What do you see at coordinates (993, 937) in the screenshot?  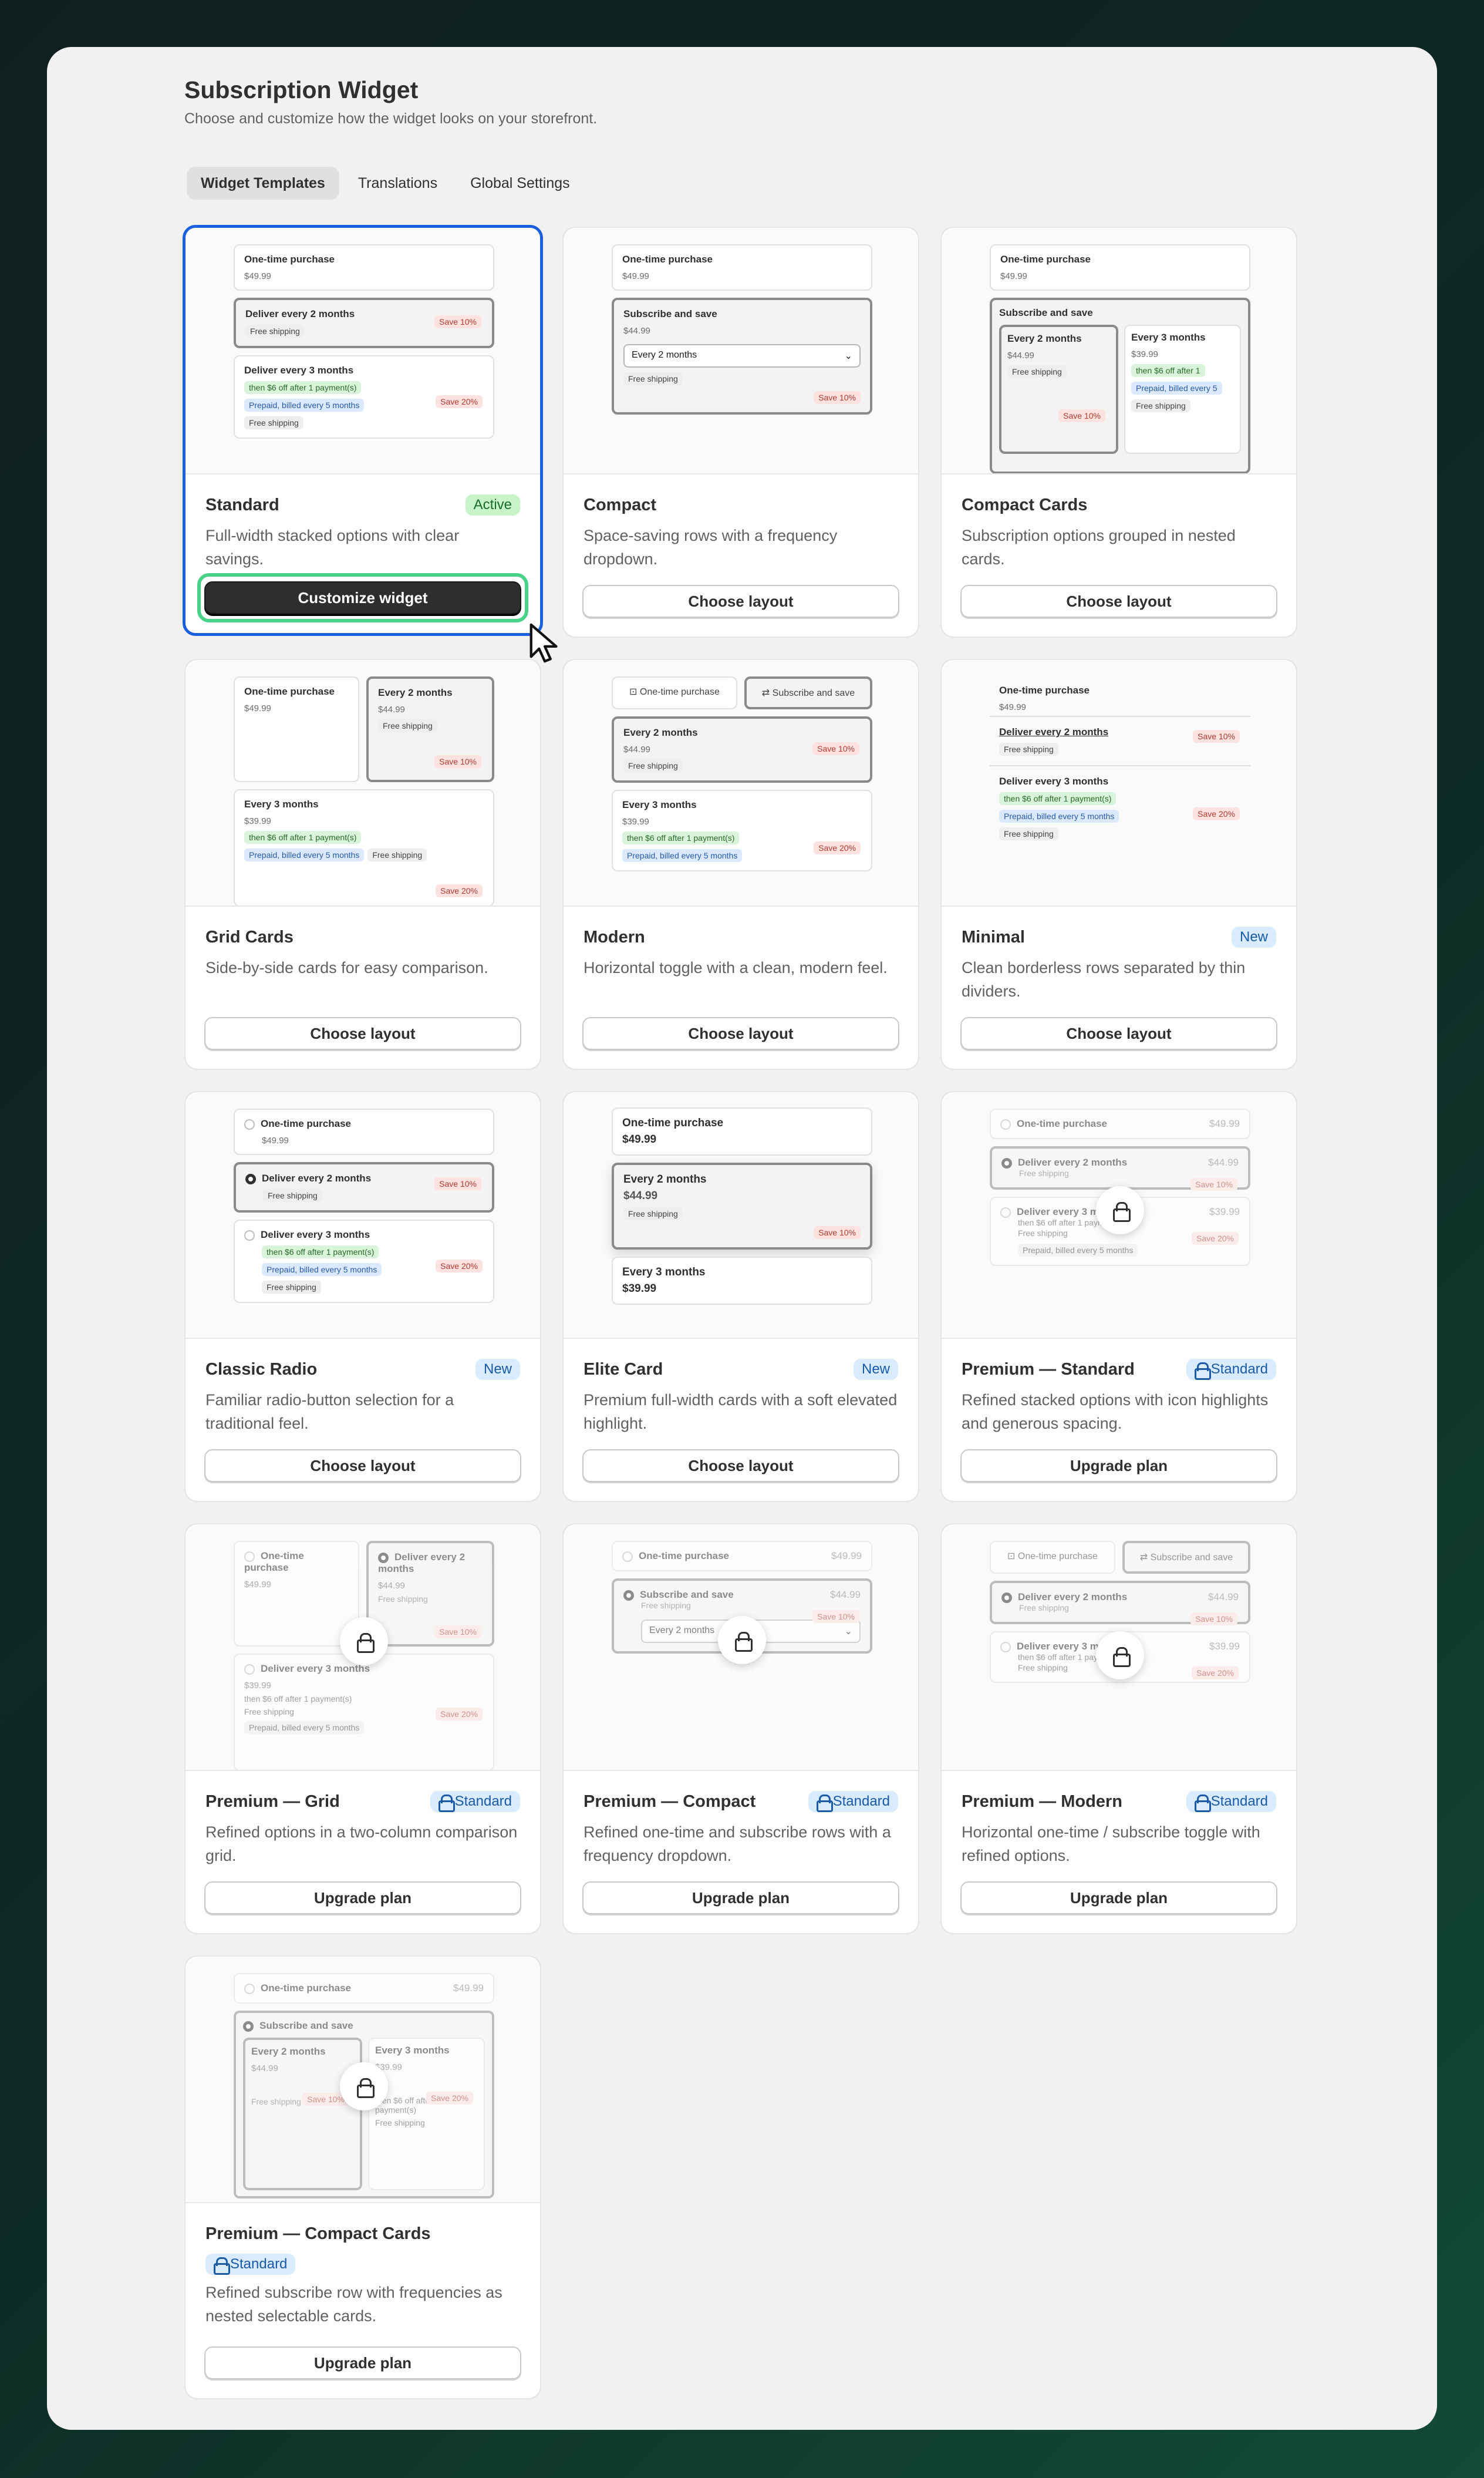 I see `template-name: Minimal` at bounding box center [993, 937].